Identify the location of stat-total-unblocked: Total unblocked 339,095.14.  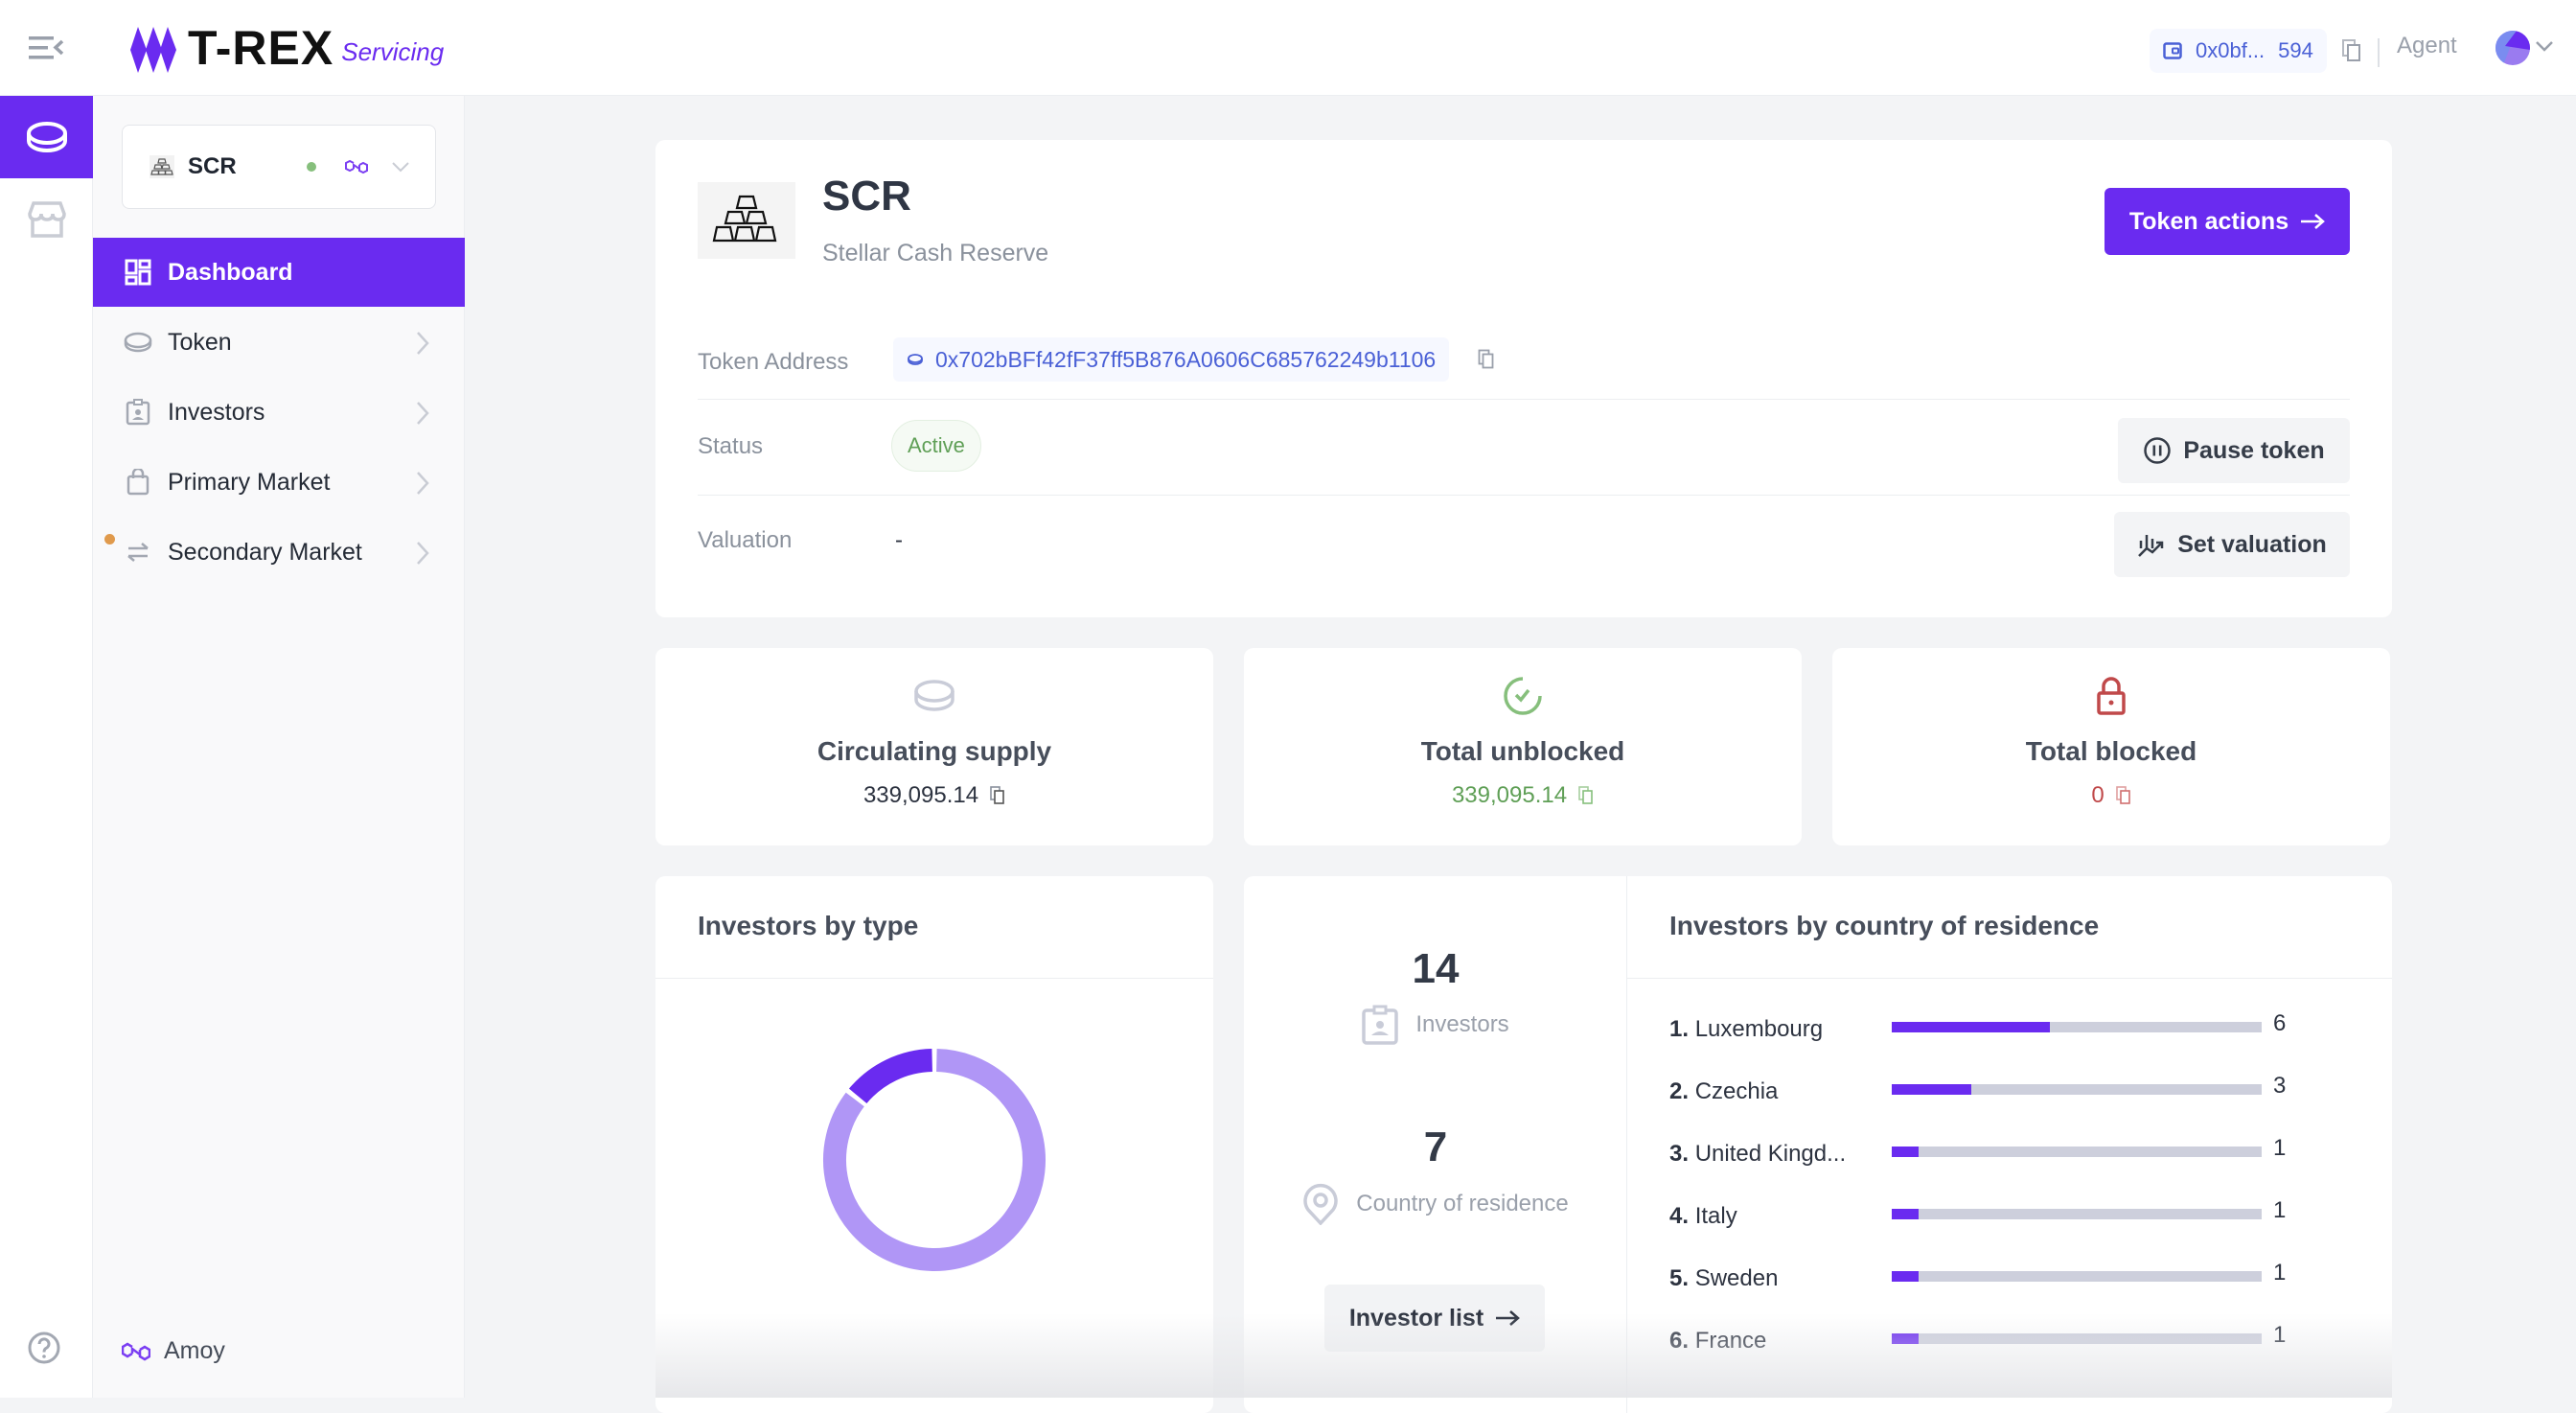
(1523, 747).